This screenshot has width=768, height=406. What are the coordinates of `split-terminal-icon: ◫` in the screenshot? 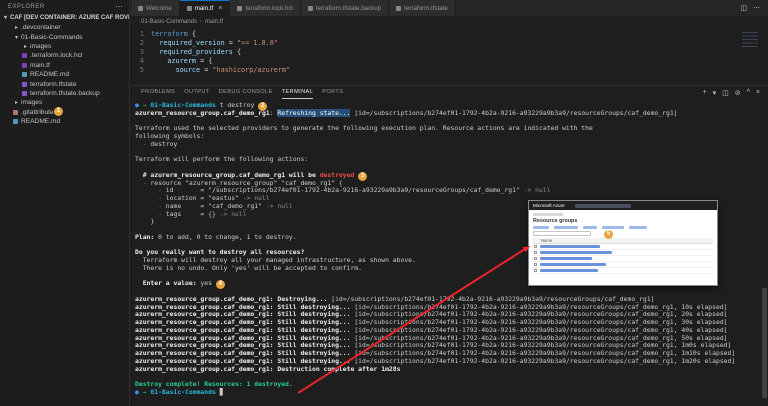 It's located at (725, 93).